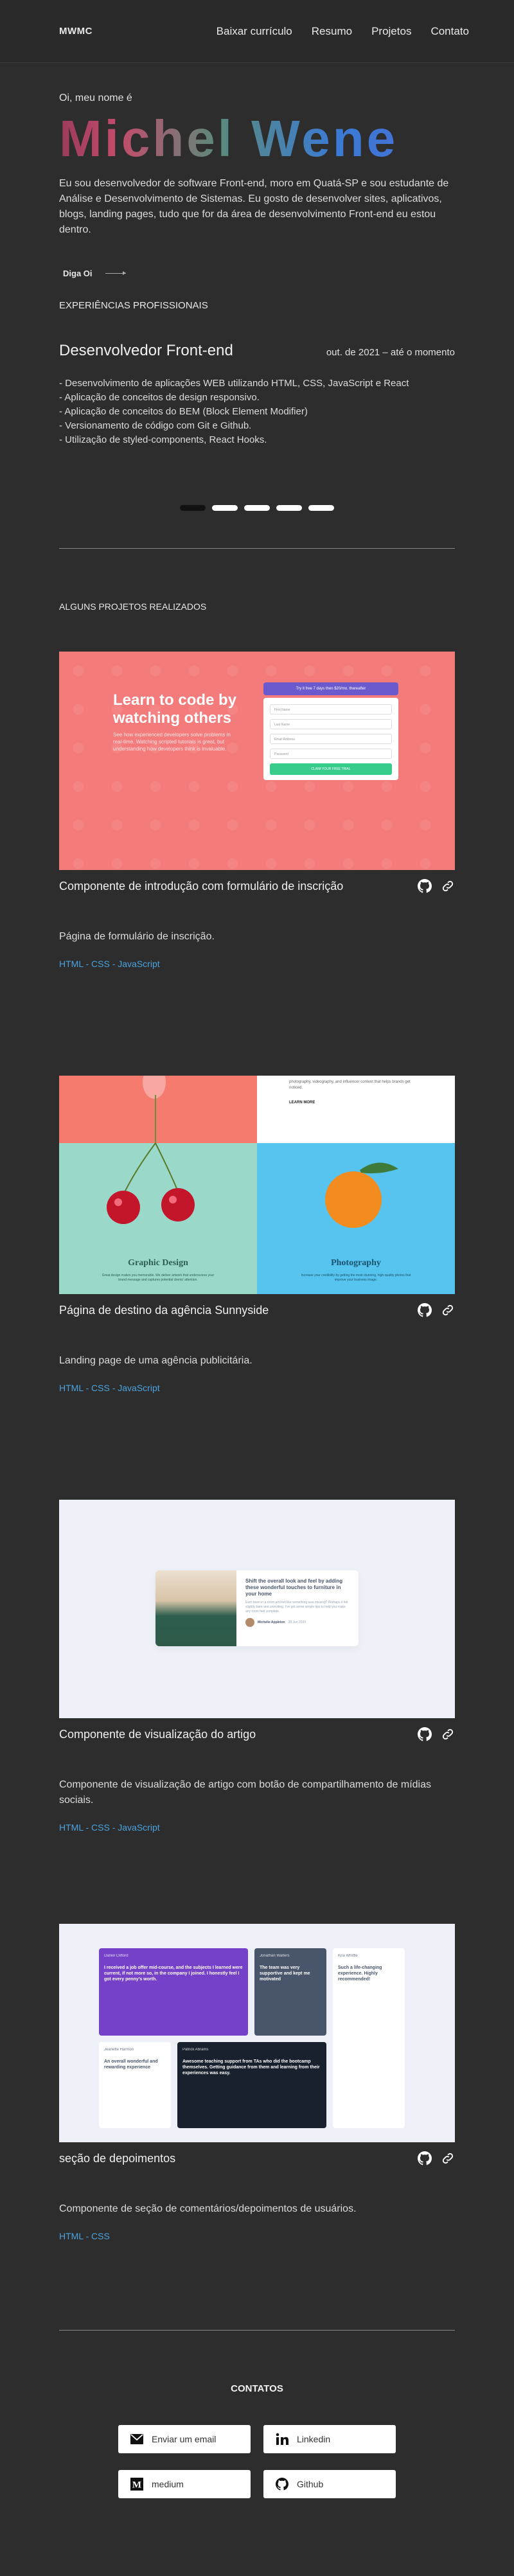 The height and width of the screenshot is (2576, 514). Describe the element at coordinates (331, 754) in the screenshot. I see `thumb-field: Password` at that location.